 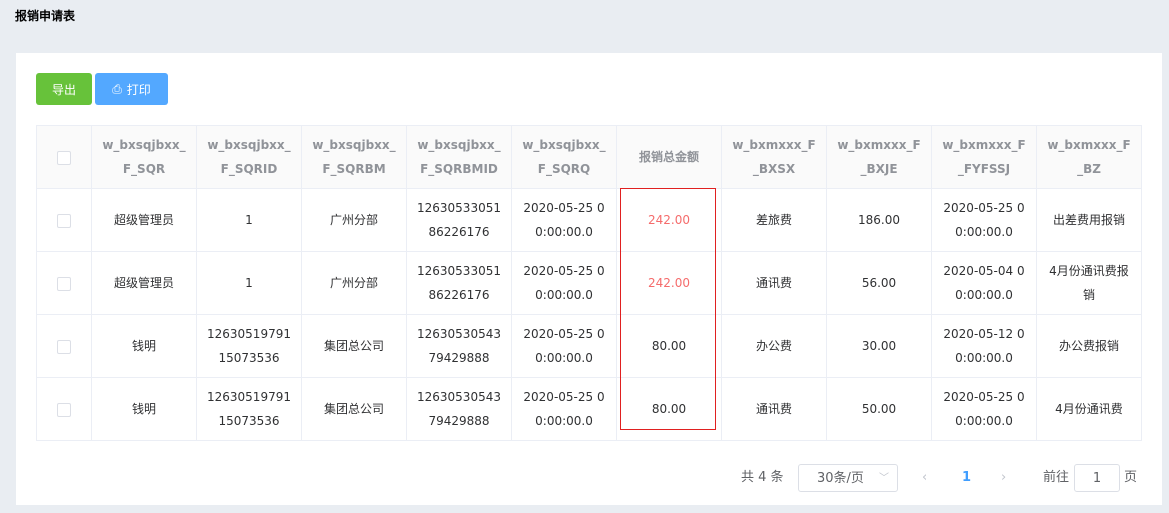 I want to click on table-cell: 2020-05-12 00:00:00.0, so click(x=984, y=346).